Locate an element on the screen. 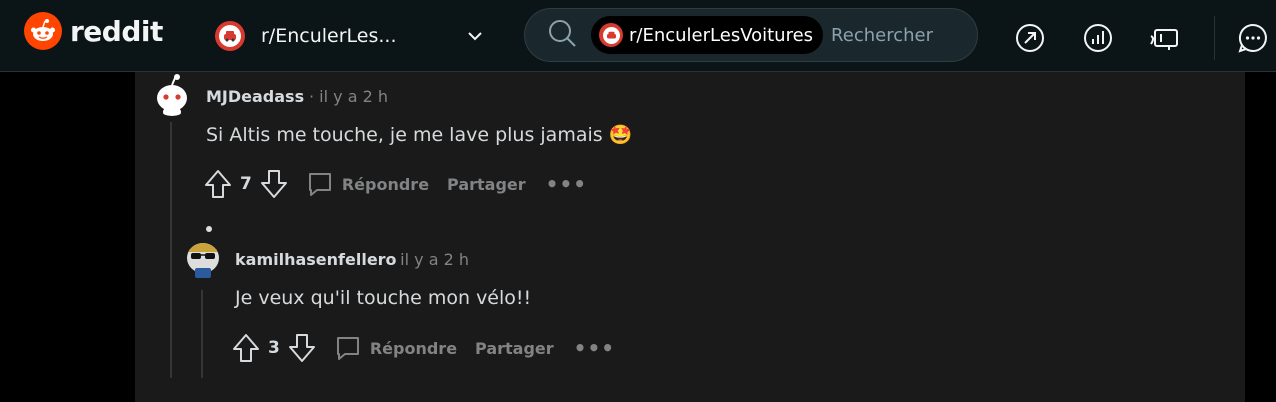  header-actions is located at coordinates (1143, 38).